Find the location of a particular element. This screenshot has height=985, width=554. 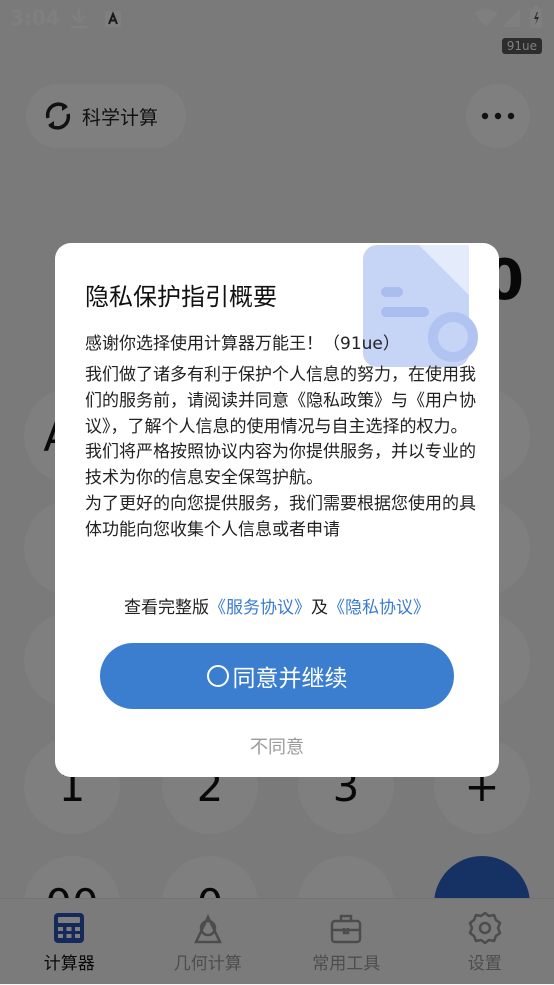

agree-continue-button: 同意并继续 is located at coordinates (277, 676).